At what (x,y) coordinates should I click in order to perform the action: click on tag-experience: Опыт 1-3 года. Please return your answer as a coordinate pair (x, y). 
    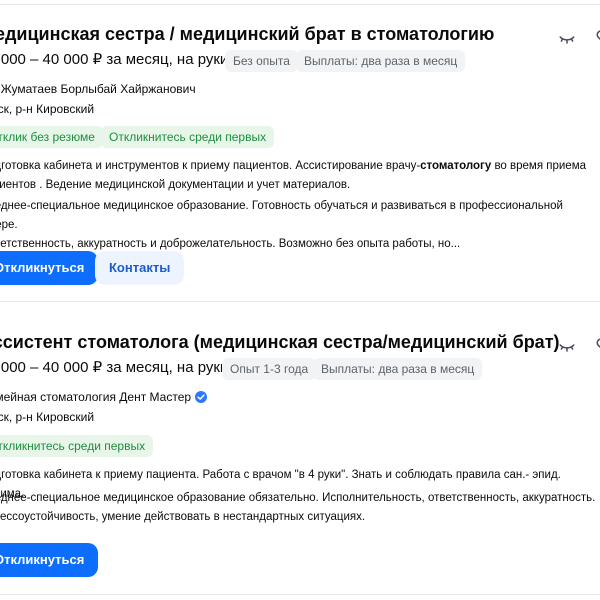
    Looking at the image, I should click on (269, 369).